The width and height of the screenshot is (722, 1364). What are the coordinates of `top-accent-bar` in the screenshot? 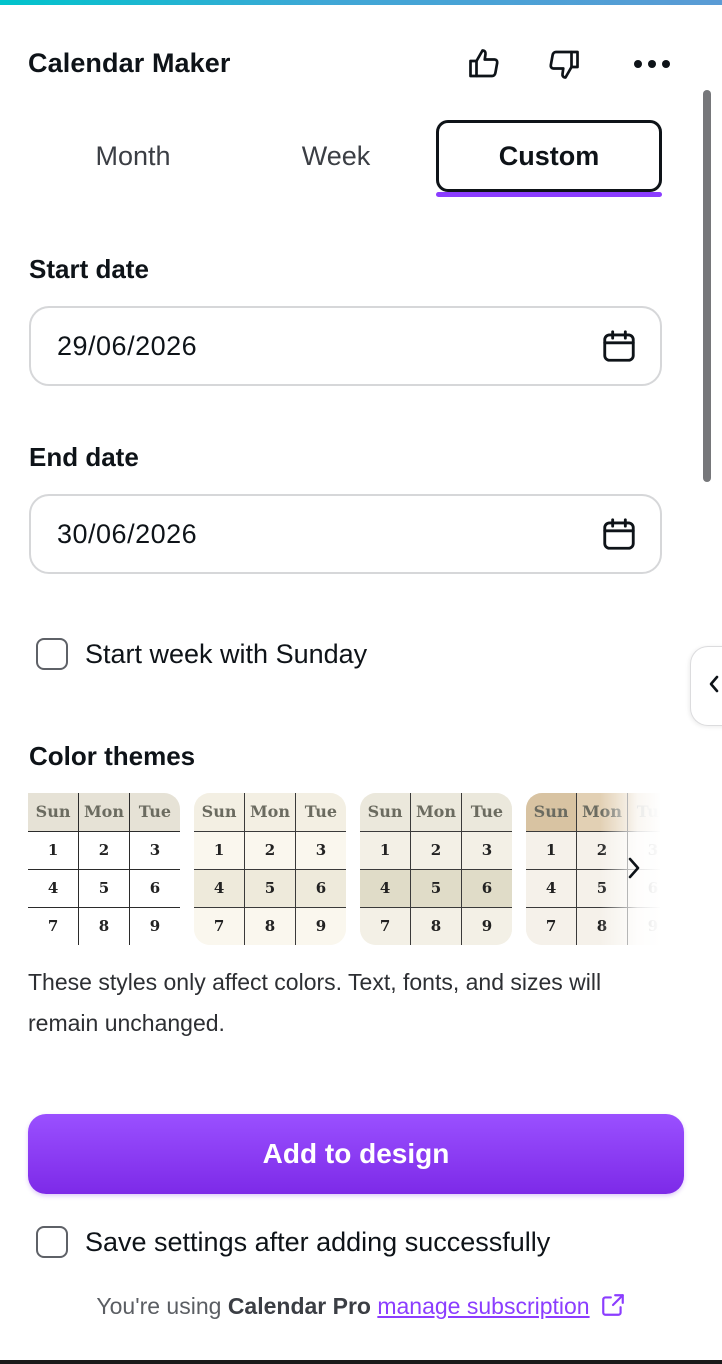 It's located at (361, 2).